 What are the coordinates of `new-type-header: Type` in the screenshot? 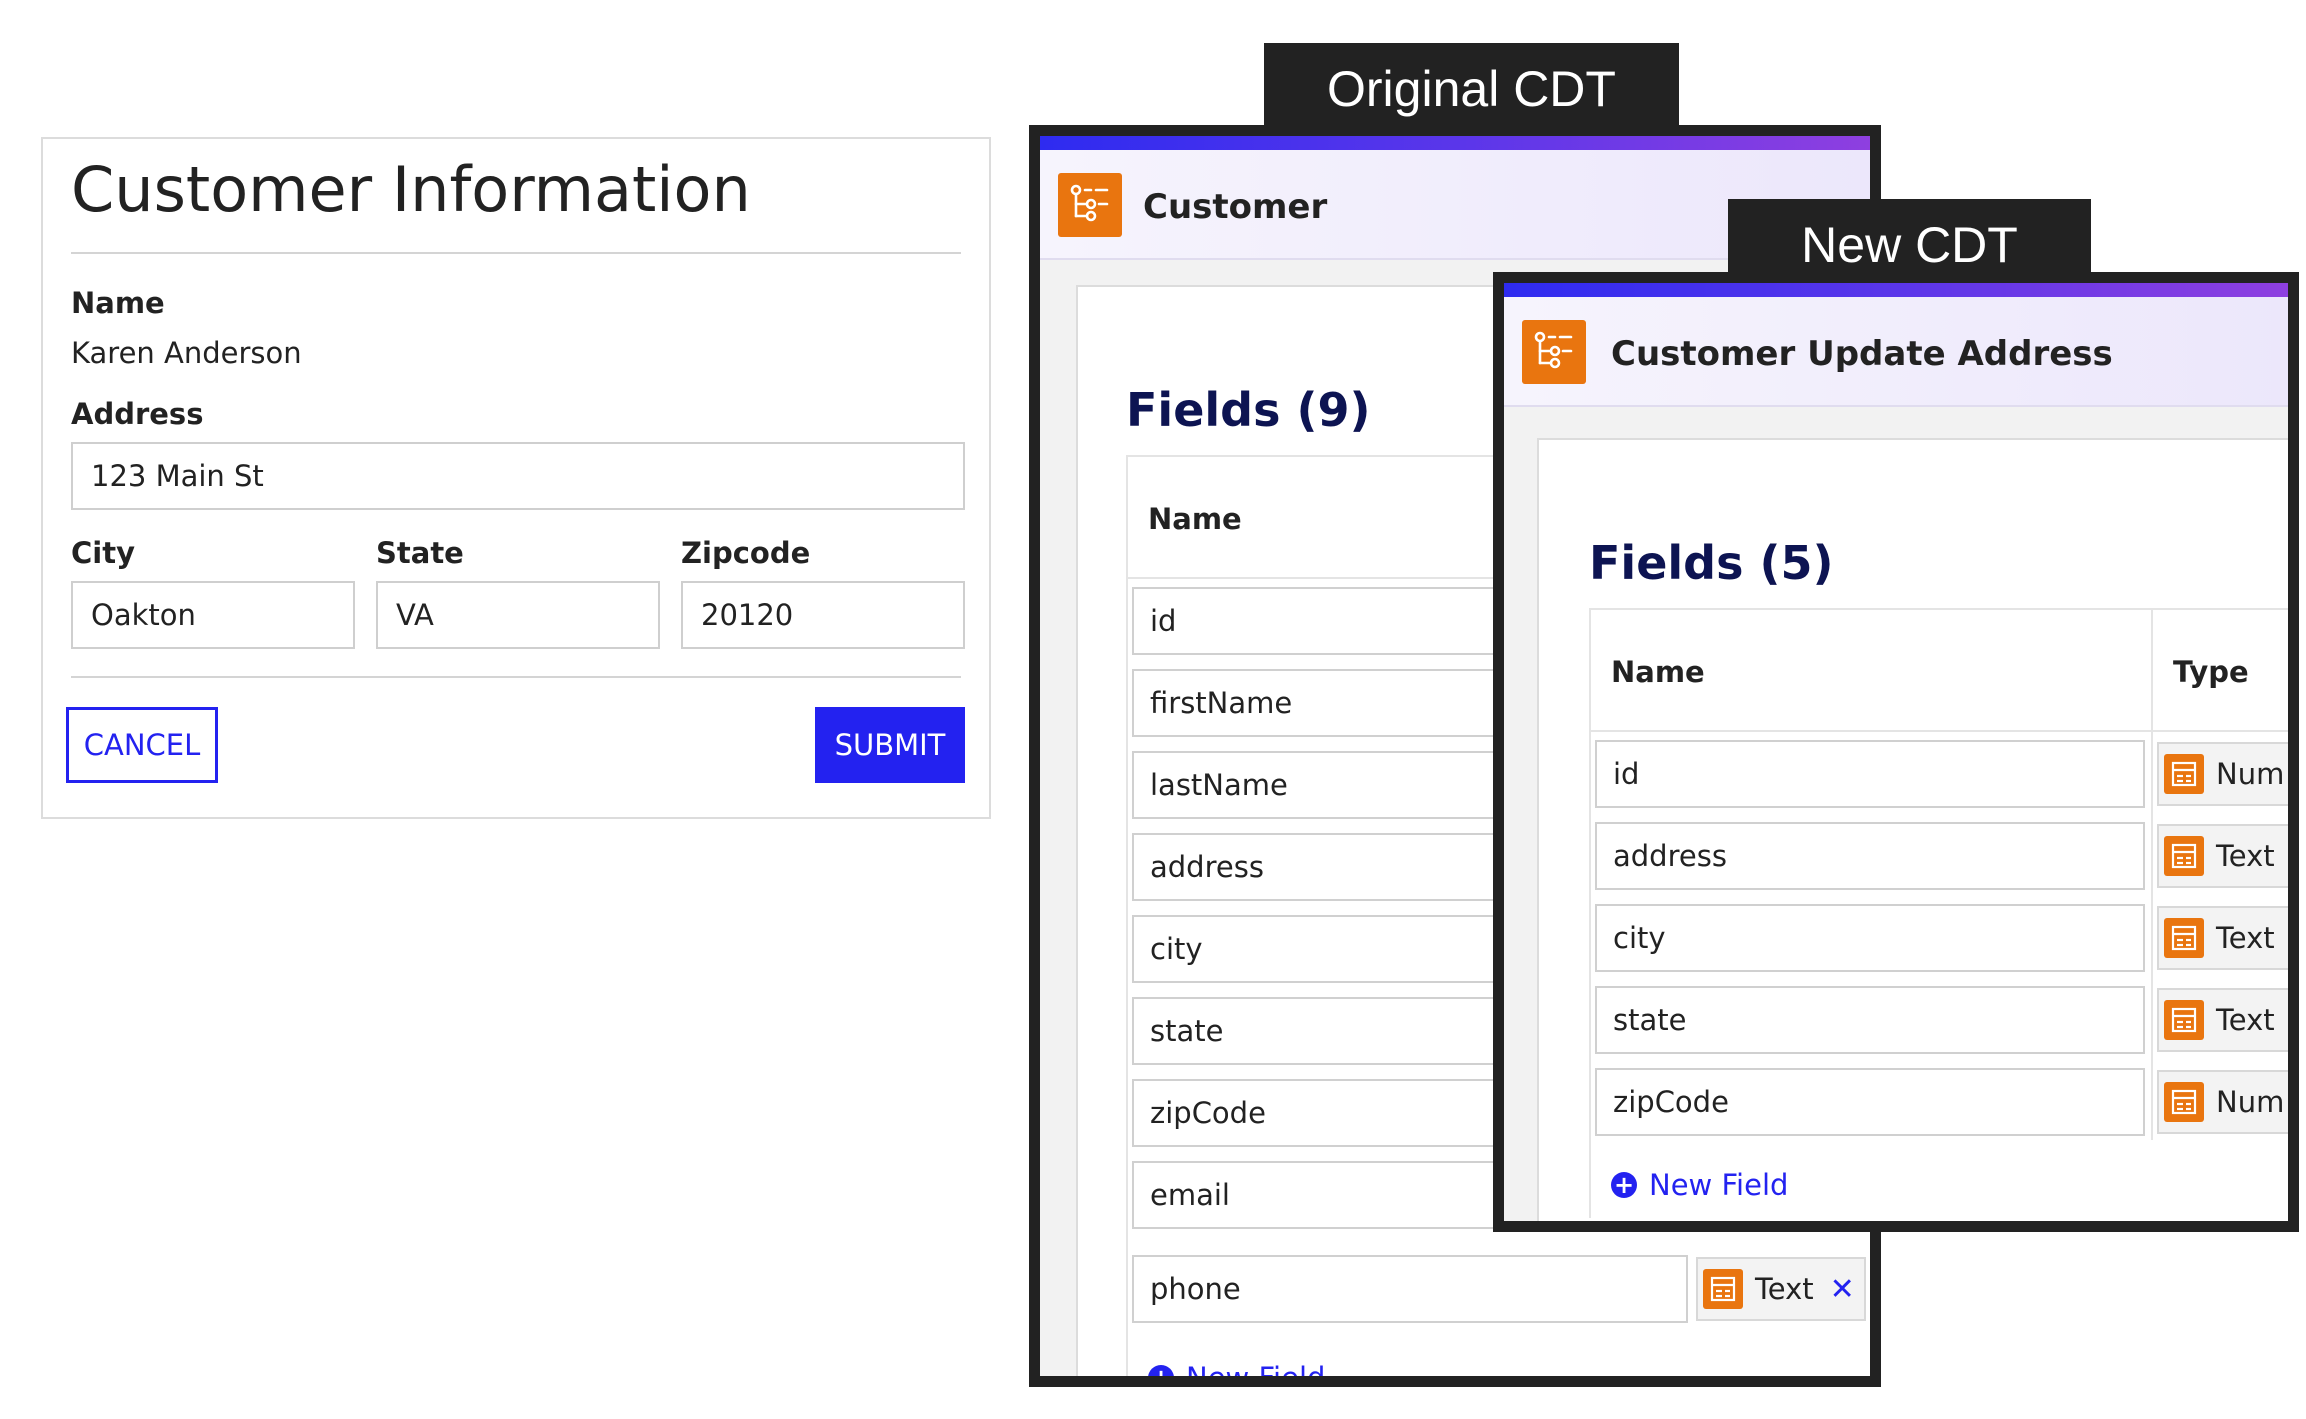 It's located at (2211, 672).